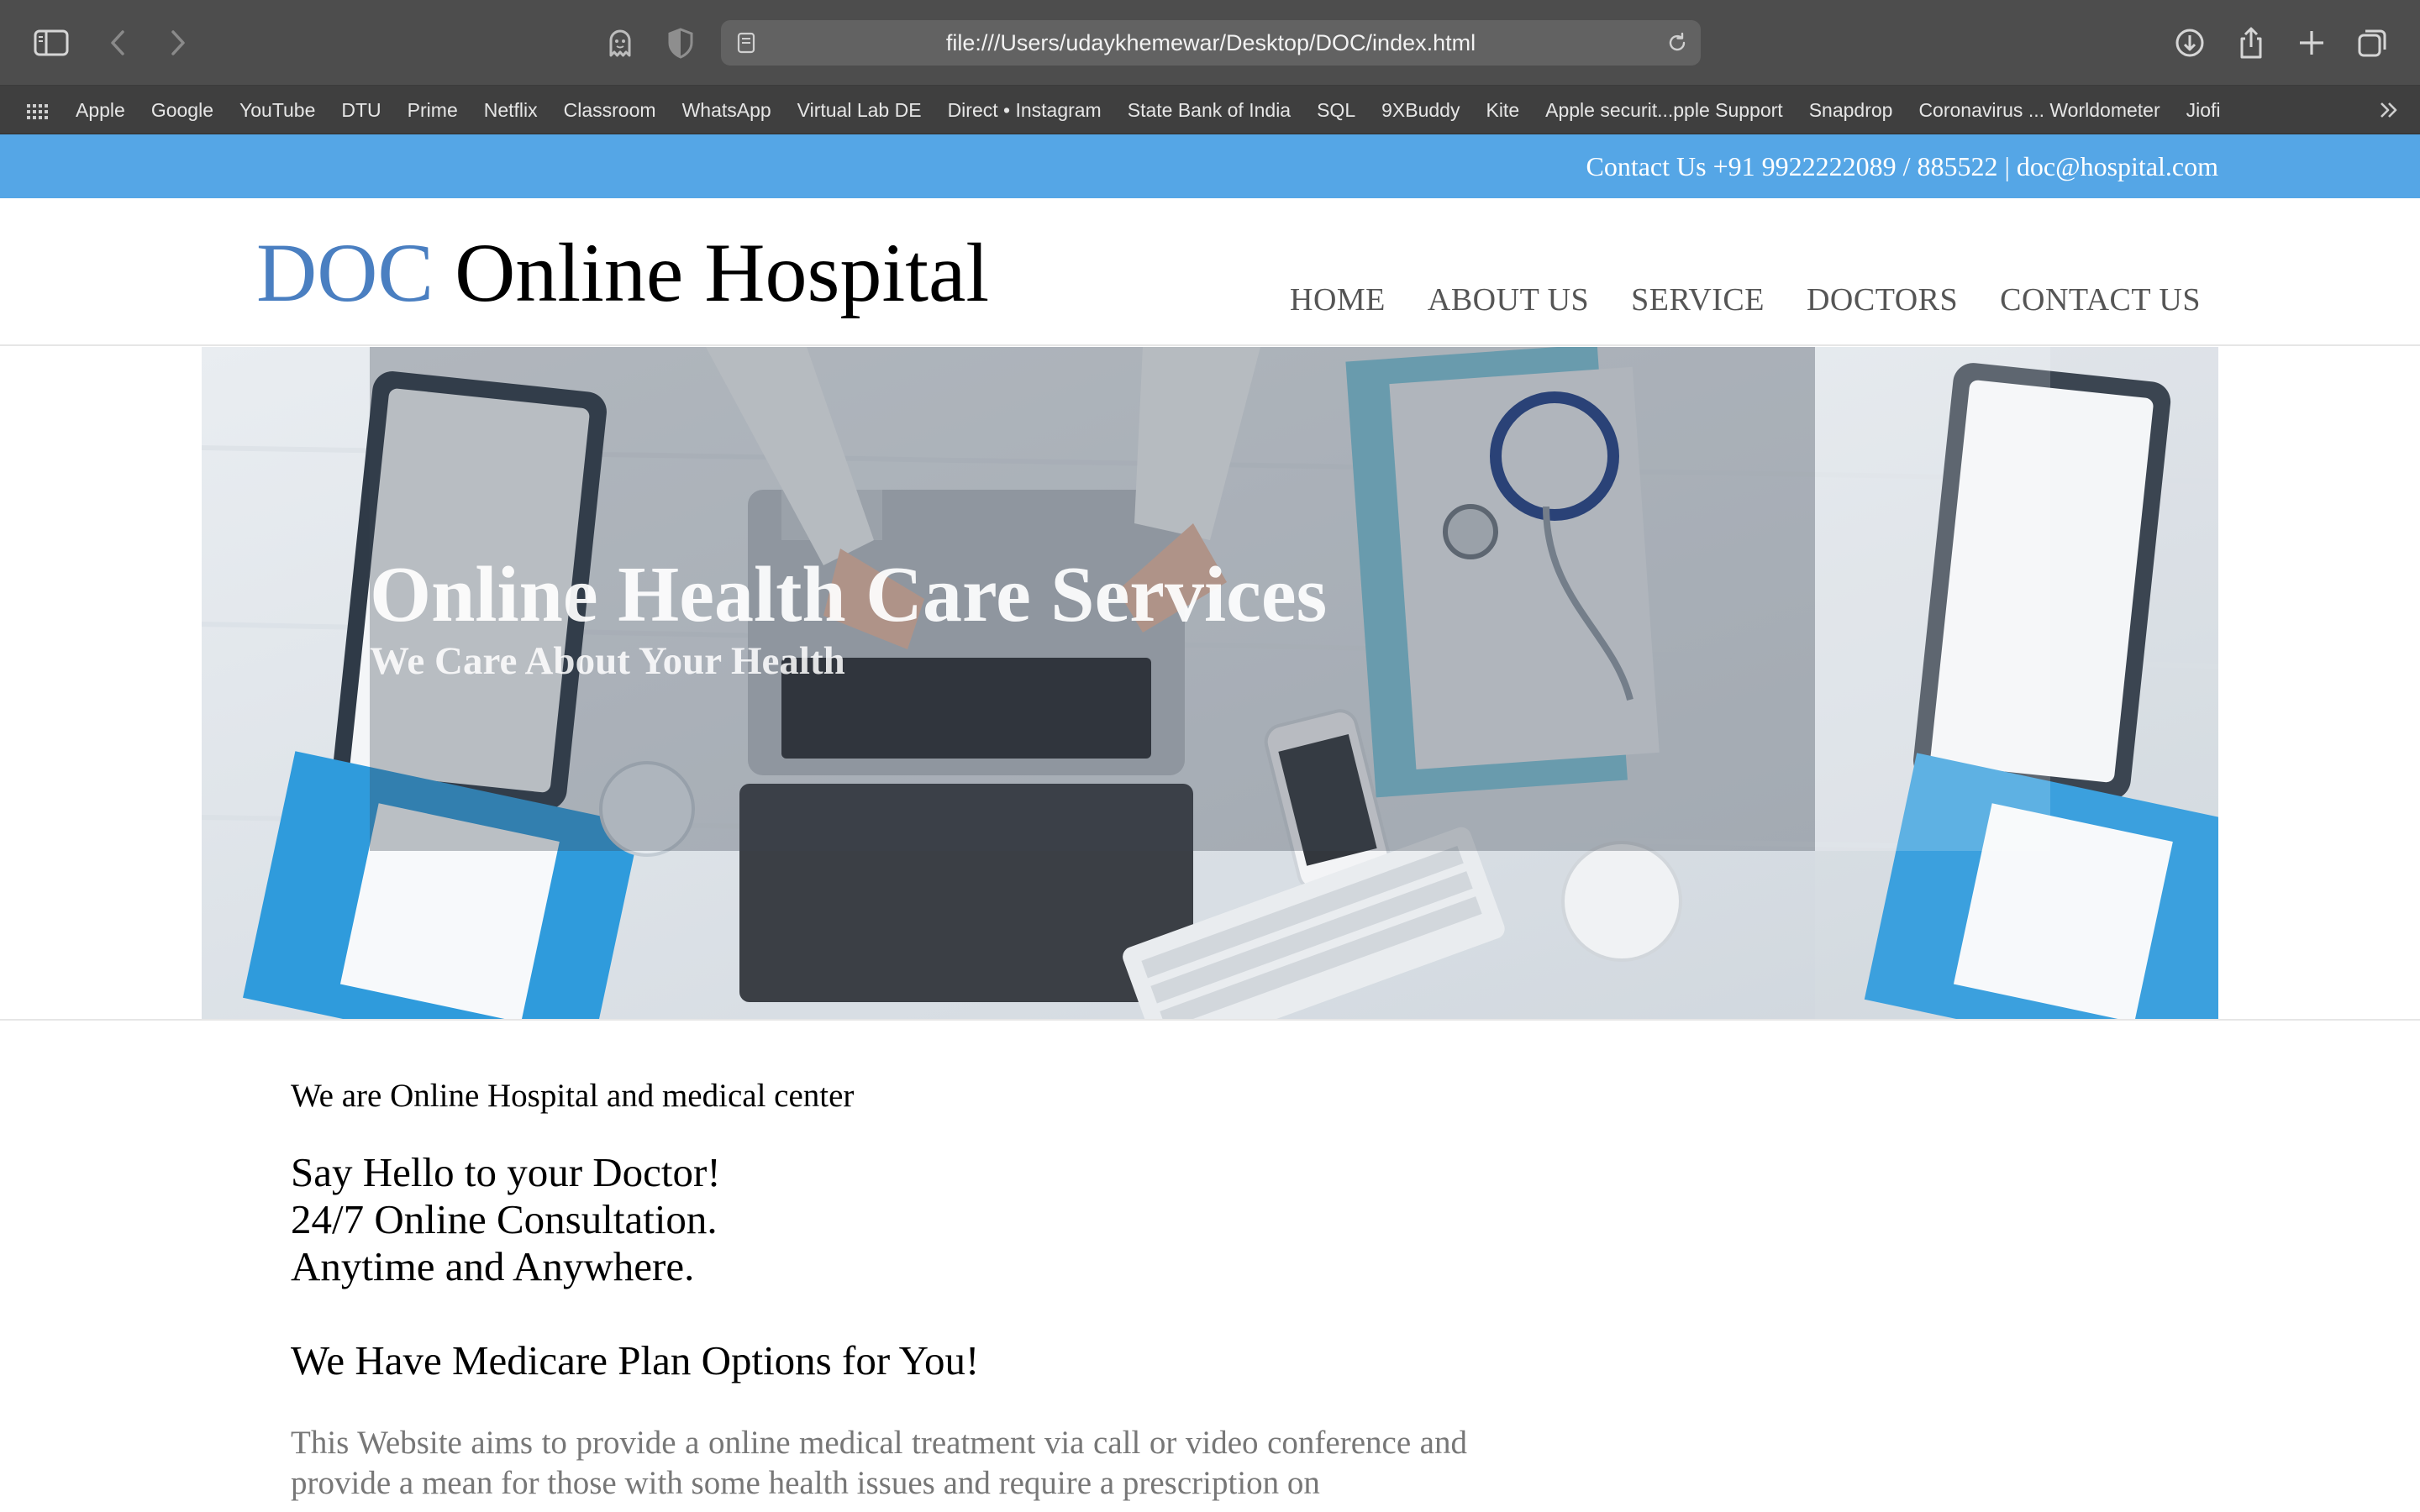 Image resolution: width=2420 pixels, height=1512 pixels. I want to click on bookmark-item: YouTube, so click(277, 110).